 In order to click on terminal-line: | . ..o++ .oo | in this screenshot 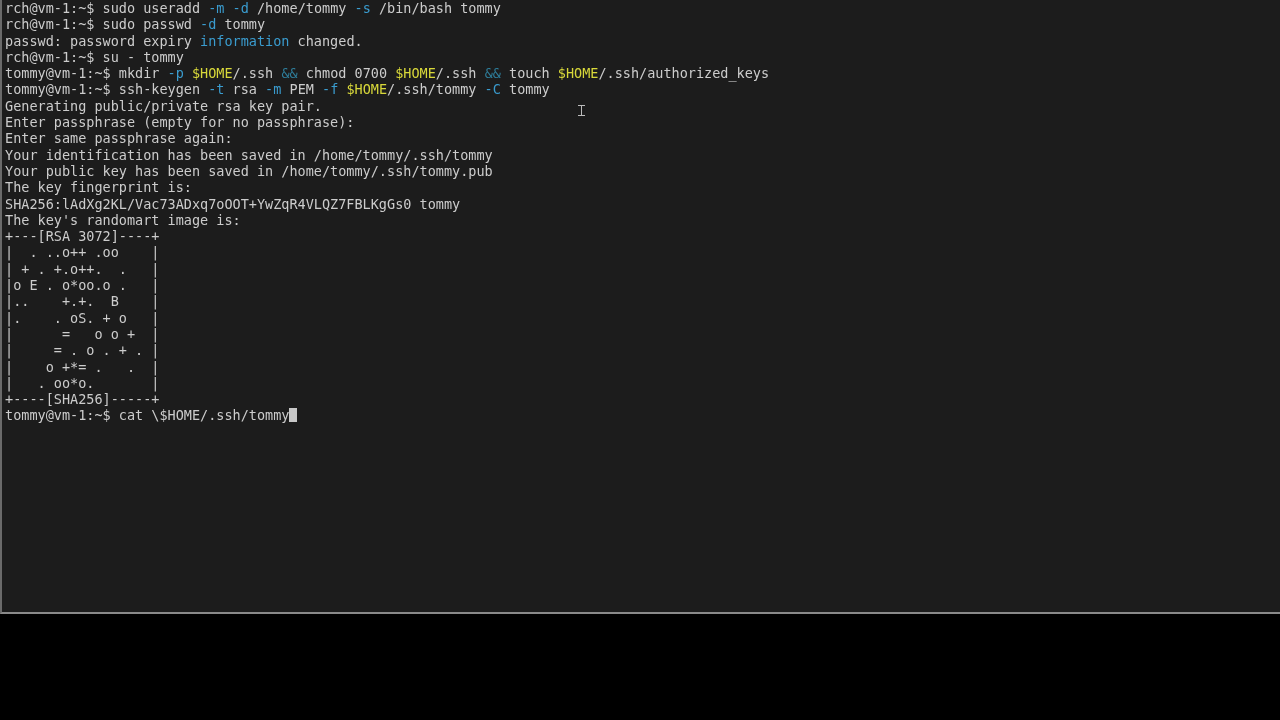, I will do `click(82, 252)`.